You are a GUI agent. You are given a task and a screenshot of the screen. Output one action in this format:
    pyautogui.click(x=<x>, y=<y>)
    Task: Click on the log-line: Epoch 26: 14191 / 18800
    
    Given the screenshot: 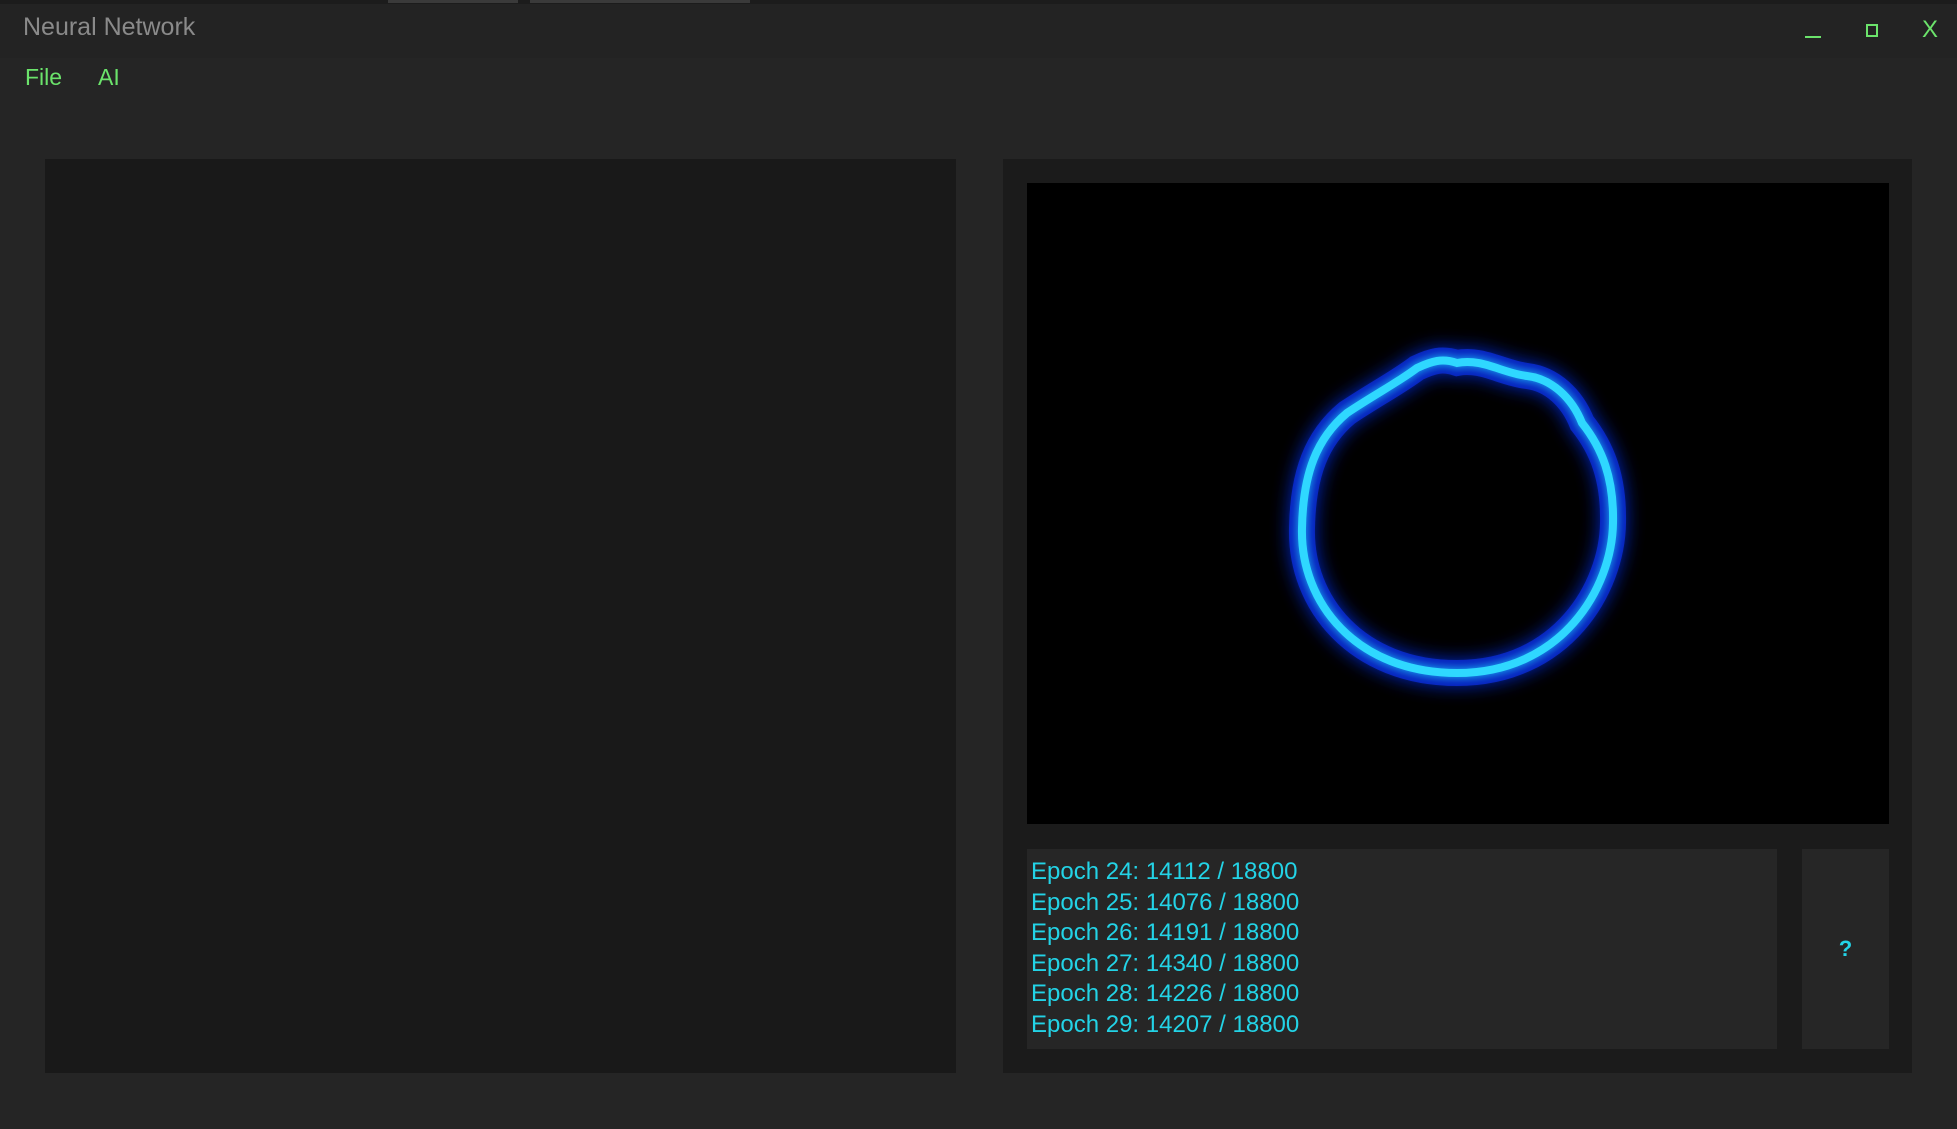 What is the action you would take?
    pyautogui.click(x=1165, y=932)
    